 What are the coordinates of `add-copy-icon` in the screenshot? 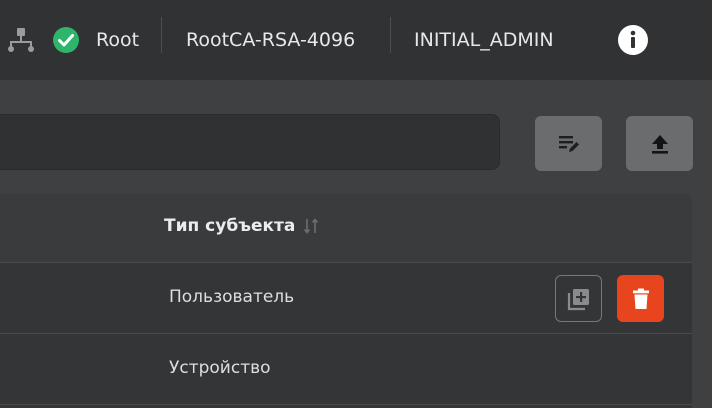 It's located at (578, 299).